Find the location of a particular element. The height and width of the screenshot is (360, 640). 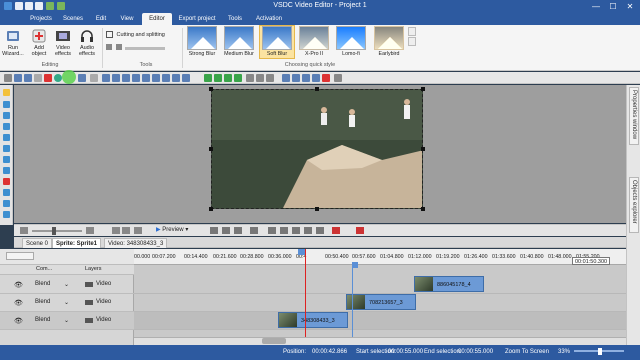

zoom-slider-thumb is located at coordinates (600, 351).